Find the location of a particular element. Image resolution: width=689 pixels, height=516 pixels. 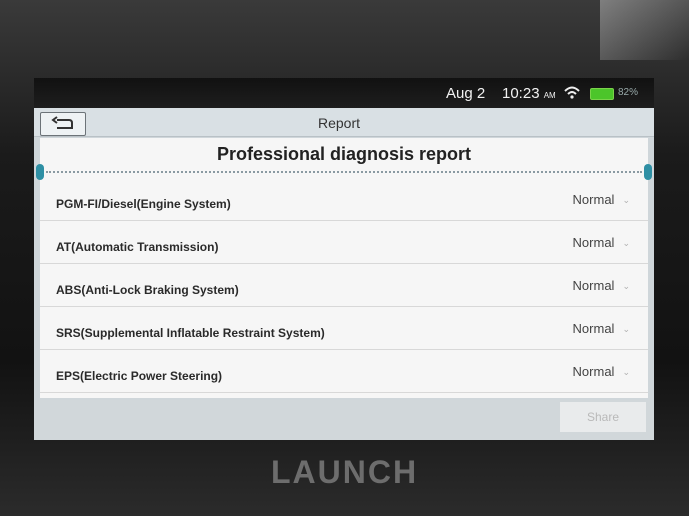

screen-glare is located at coordinates (644, 30).